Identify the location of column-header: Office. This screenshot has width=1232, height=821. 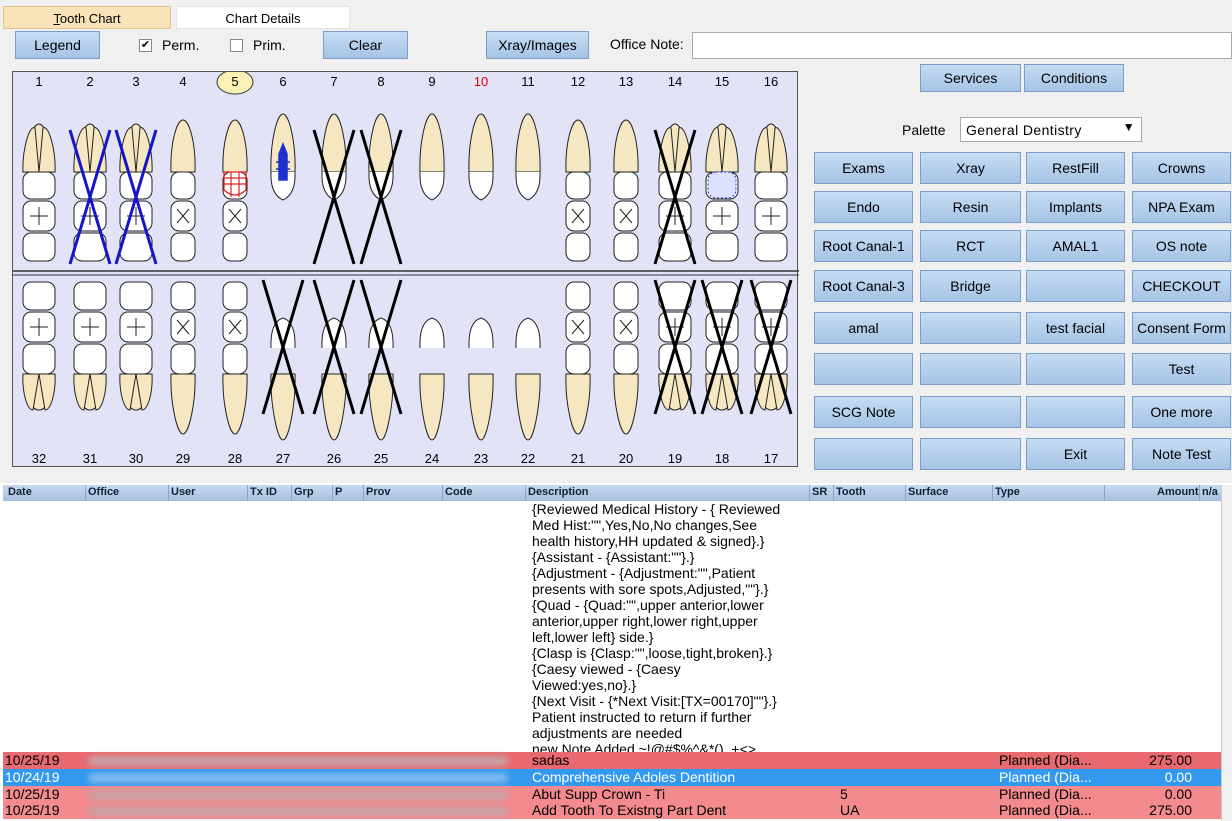
(103, 492).